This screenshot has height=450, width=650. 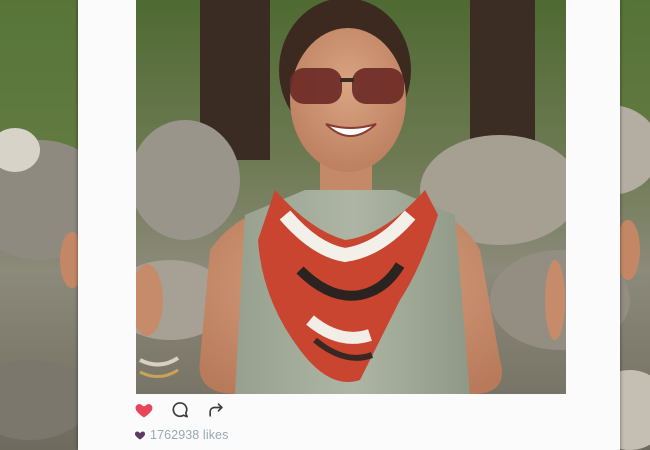 I want to click on post-actions, so click(x=180, y=410).